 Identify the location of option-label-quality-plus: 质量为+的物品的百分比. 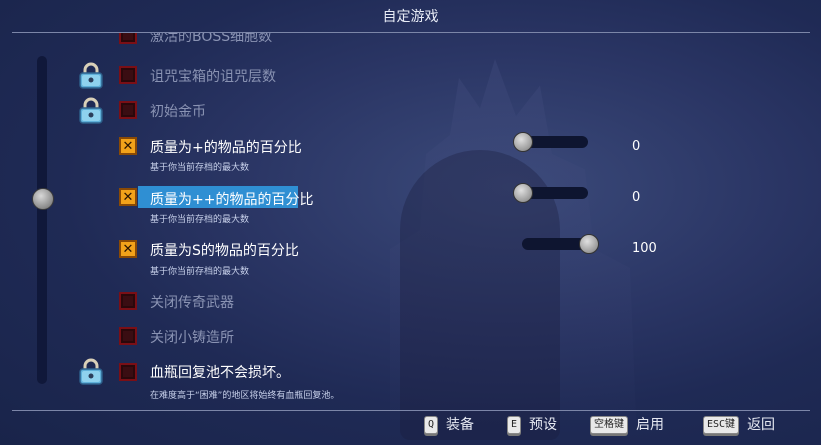
(226, 148).